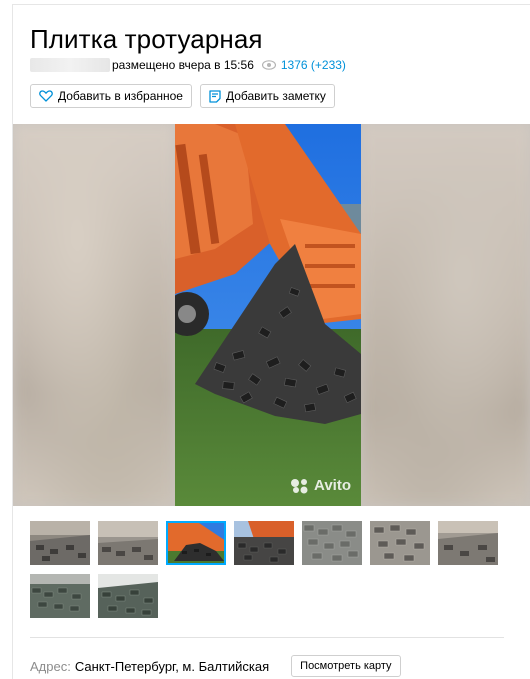 The image size is (530, 679). What do you see at coordinates (215, 96) in the screenshot?
I see `note-icon` at bounding box center [215, 96].